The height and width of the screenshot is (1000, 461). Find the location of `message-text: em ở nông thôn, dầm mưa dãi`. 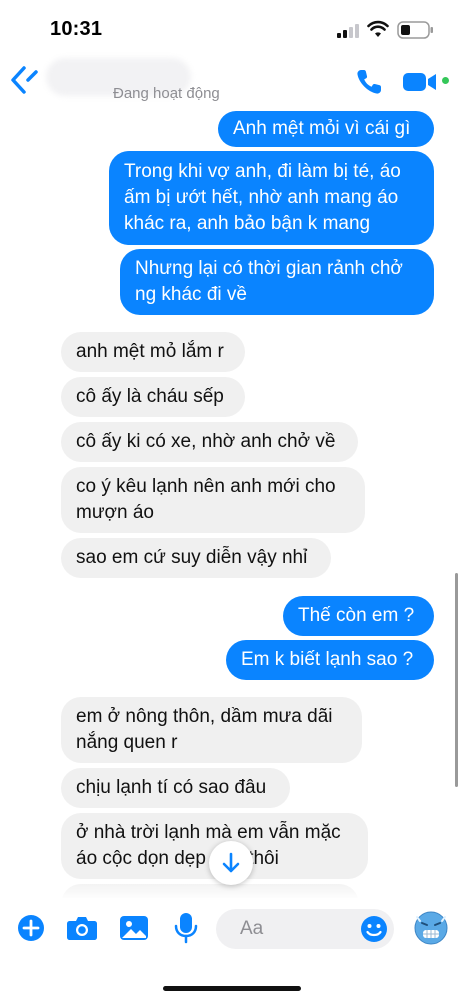

message-text: em ở nông thôn, dầm mưa dãi is located at coordinates (204, 716).